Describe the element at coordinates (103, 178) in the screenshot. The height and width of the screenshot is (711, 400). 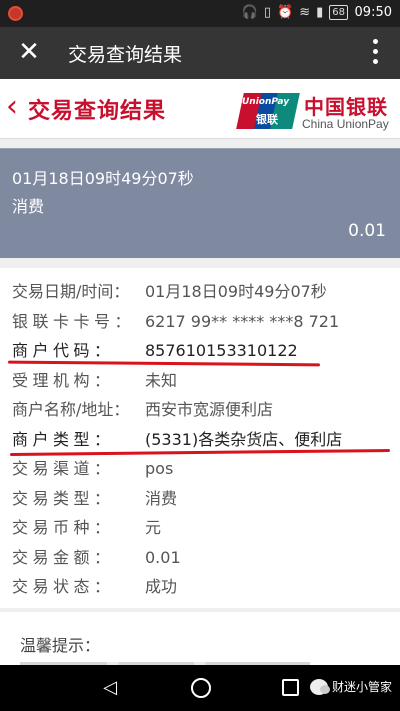
I see `summary-time: 01月18日09时49分07秒` at that location.